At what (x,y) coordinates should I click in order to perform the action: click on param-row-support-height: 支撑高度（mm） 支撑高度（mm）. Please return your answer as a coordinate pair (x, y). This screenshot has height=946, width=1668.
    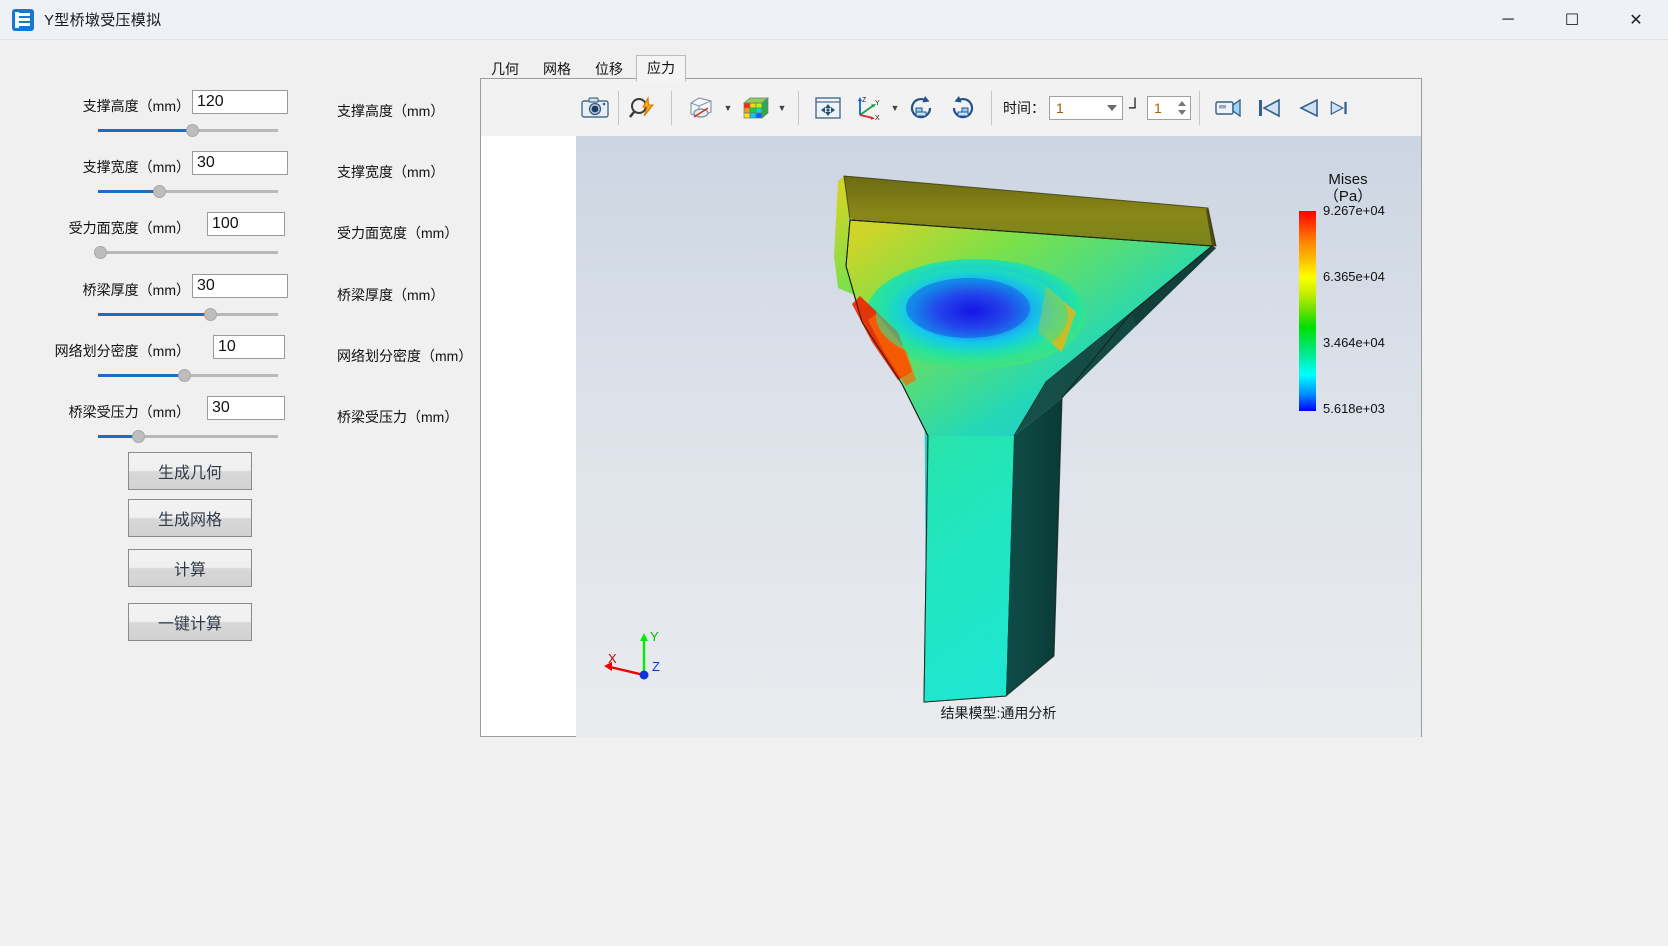
    Looking at the image, I should click on (235, 120).